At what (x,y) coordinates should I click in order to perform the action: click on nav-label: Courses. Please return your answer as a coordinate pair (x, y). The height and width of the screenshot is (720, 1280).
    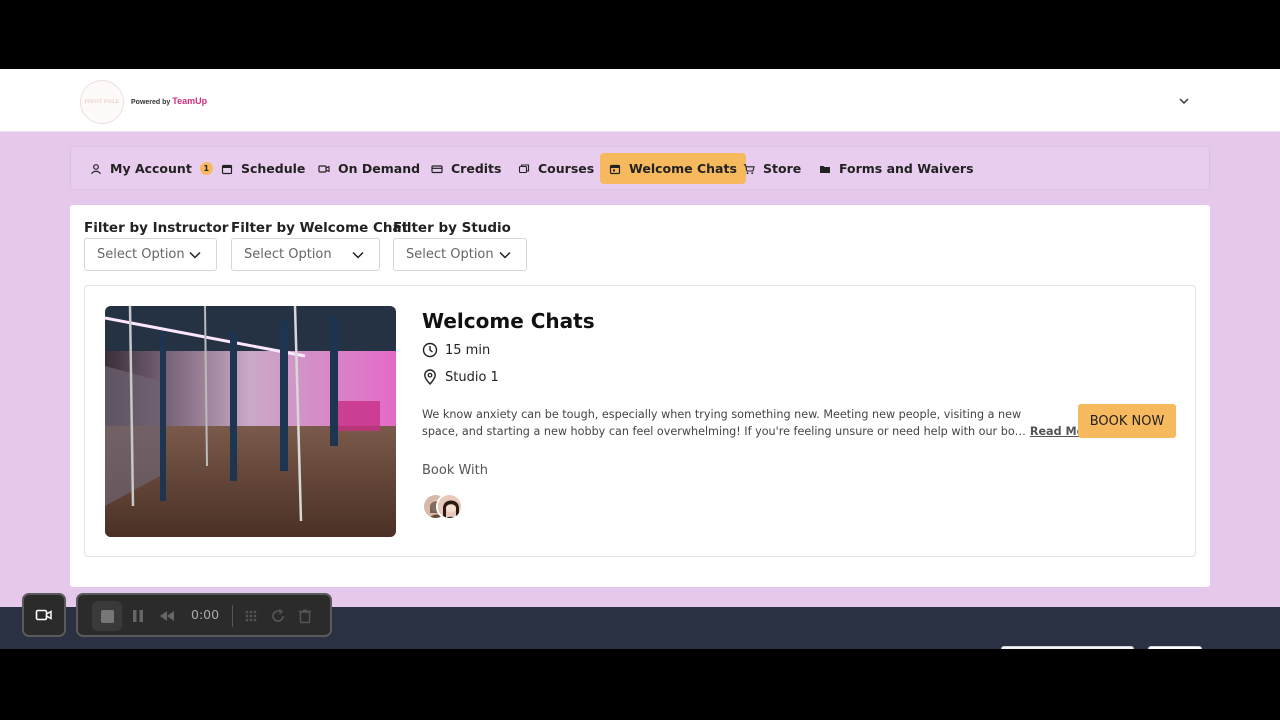
    Looking at the image, I should click on (566, 168).